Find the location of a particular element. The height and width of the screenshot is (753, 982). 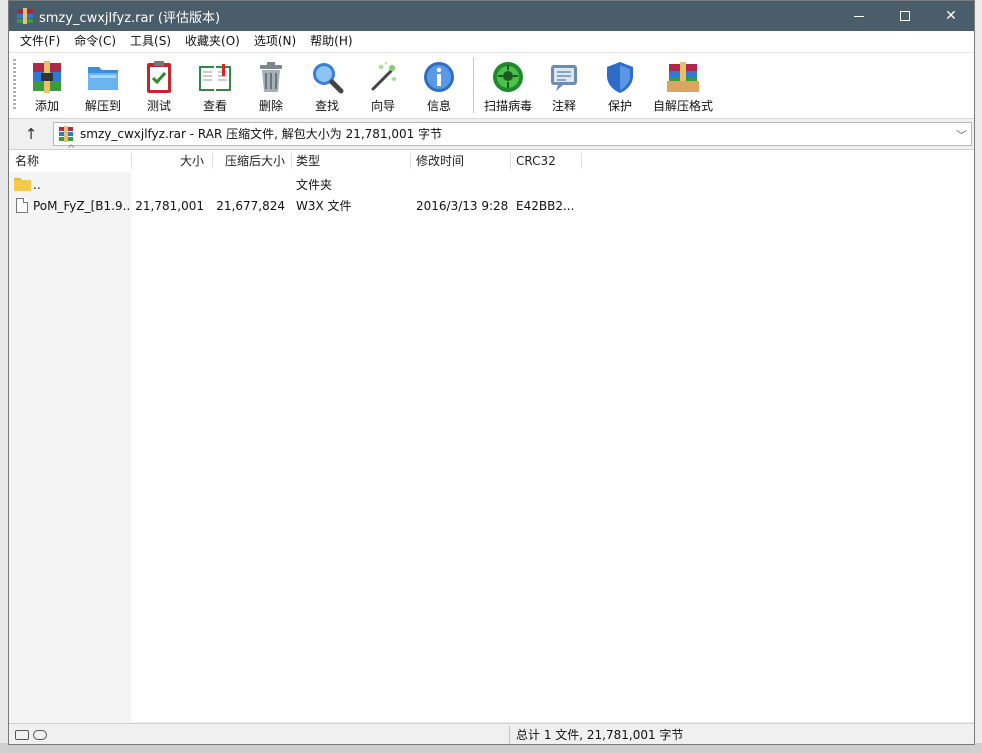

comment-label: 注释 is located at coordinates (563, 106).